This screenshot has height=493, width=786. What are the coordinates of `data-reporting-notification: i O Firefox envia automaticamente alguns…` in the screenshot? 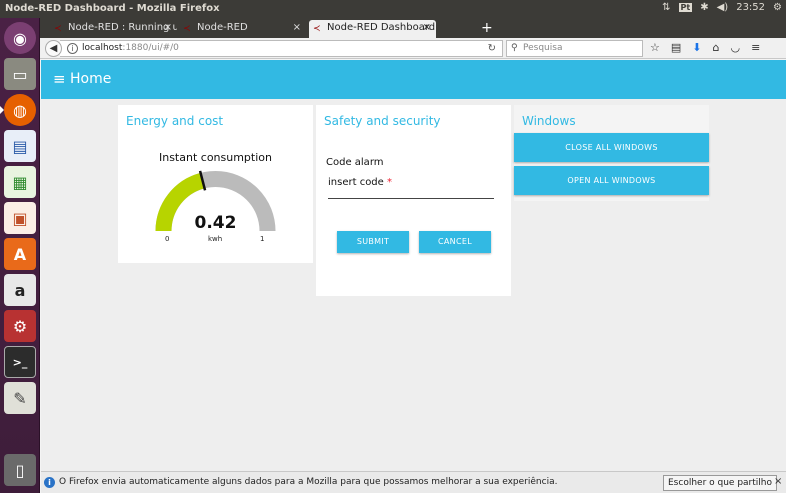 It's located at (413, 482).